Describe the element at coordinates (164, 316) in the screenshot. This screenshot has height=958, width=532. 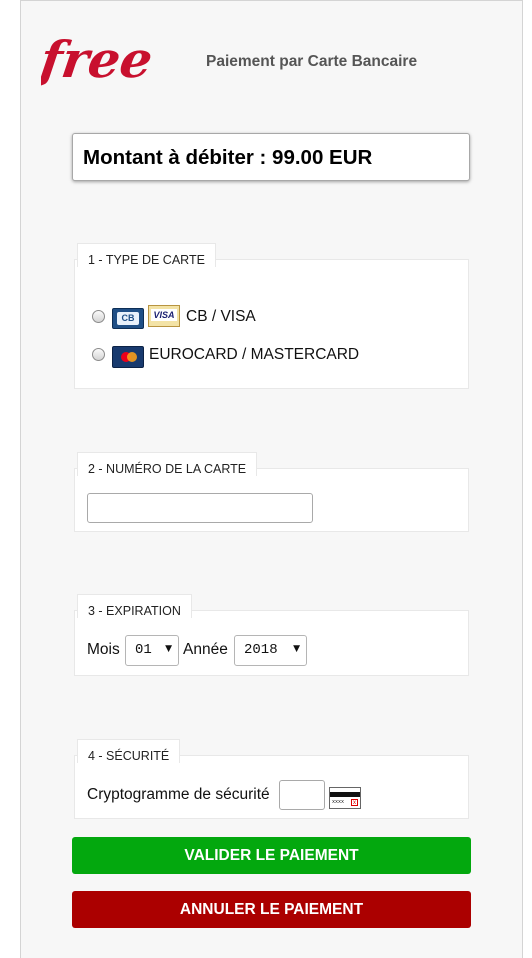
I see `visa-icon: VISA` at that location.